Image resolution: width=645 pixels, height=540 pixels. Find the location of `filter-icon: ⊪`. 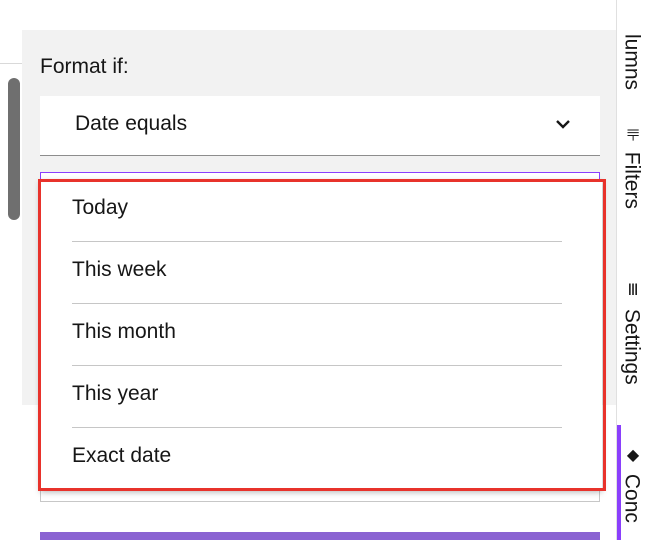

filter-icon: ⊪ is located at coordinates (632, 135).